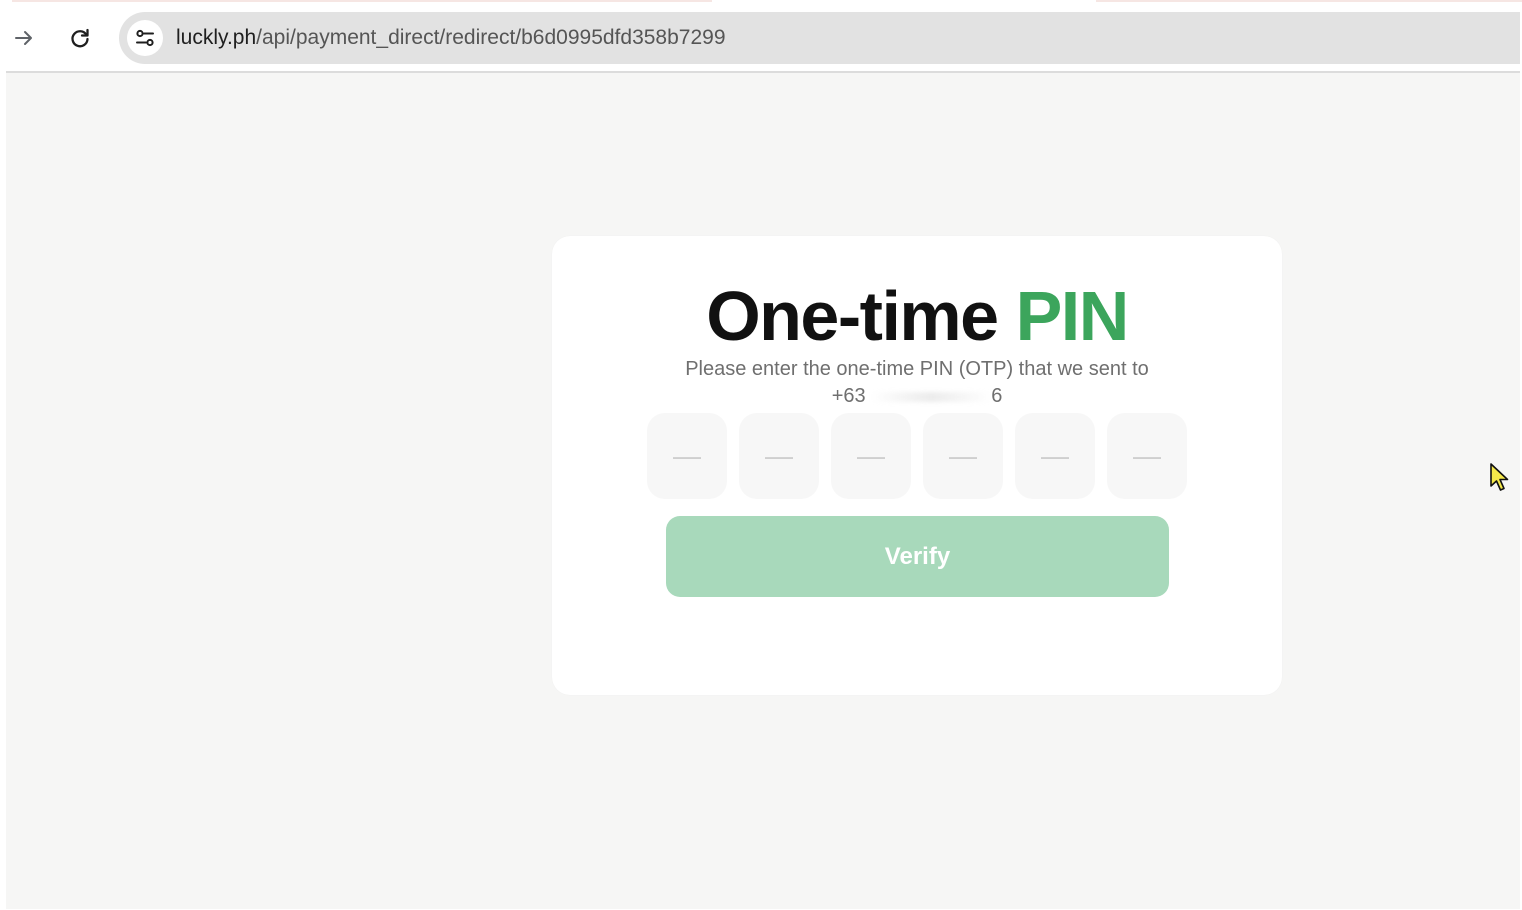 This screenshot has height=910, width=1522. Describe the element at coordinates (216, 37) in the screenshot. I see `url-host: luckly.ph` at that location.